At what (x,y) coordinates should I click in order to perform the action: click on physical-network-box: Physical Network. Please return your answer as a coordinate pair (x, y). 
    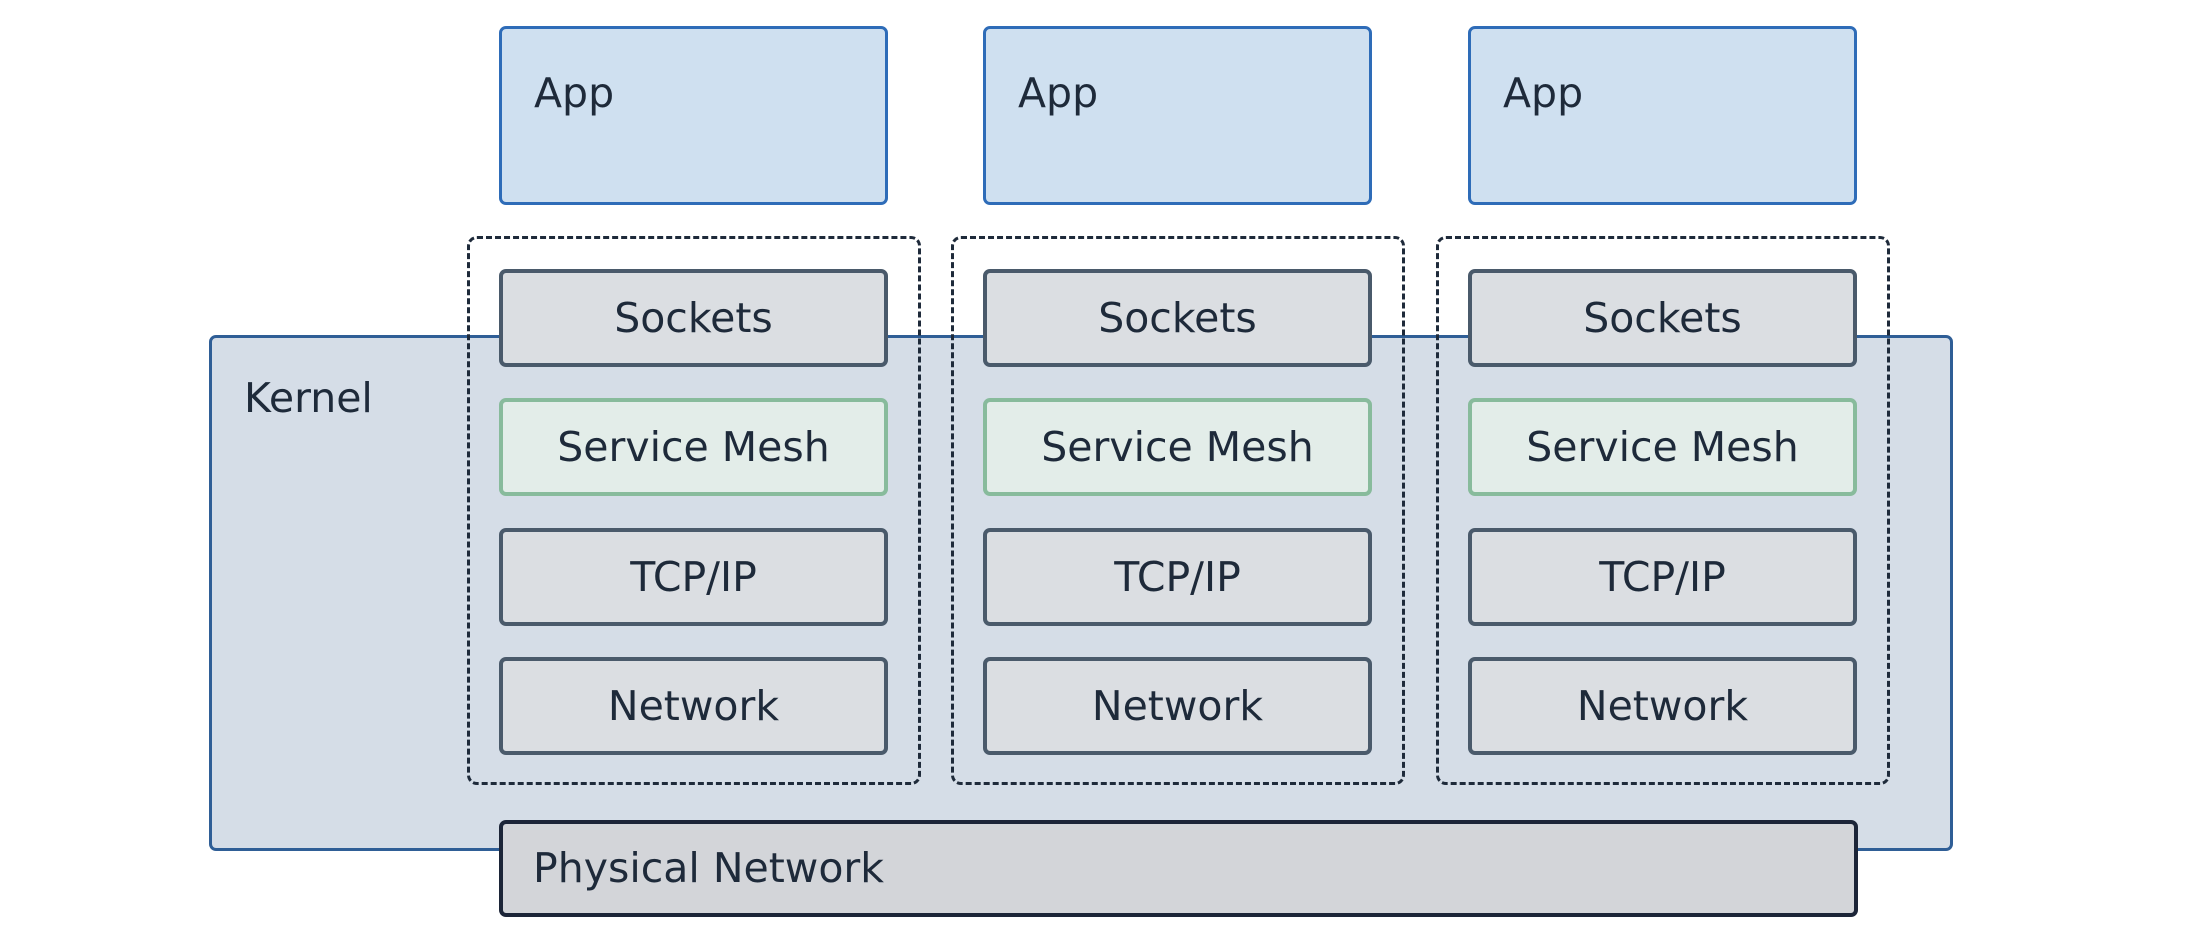
    Looking at the image, I should click on (1178, 868).